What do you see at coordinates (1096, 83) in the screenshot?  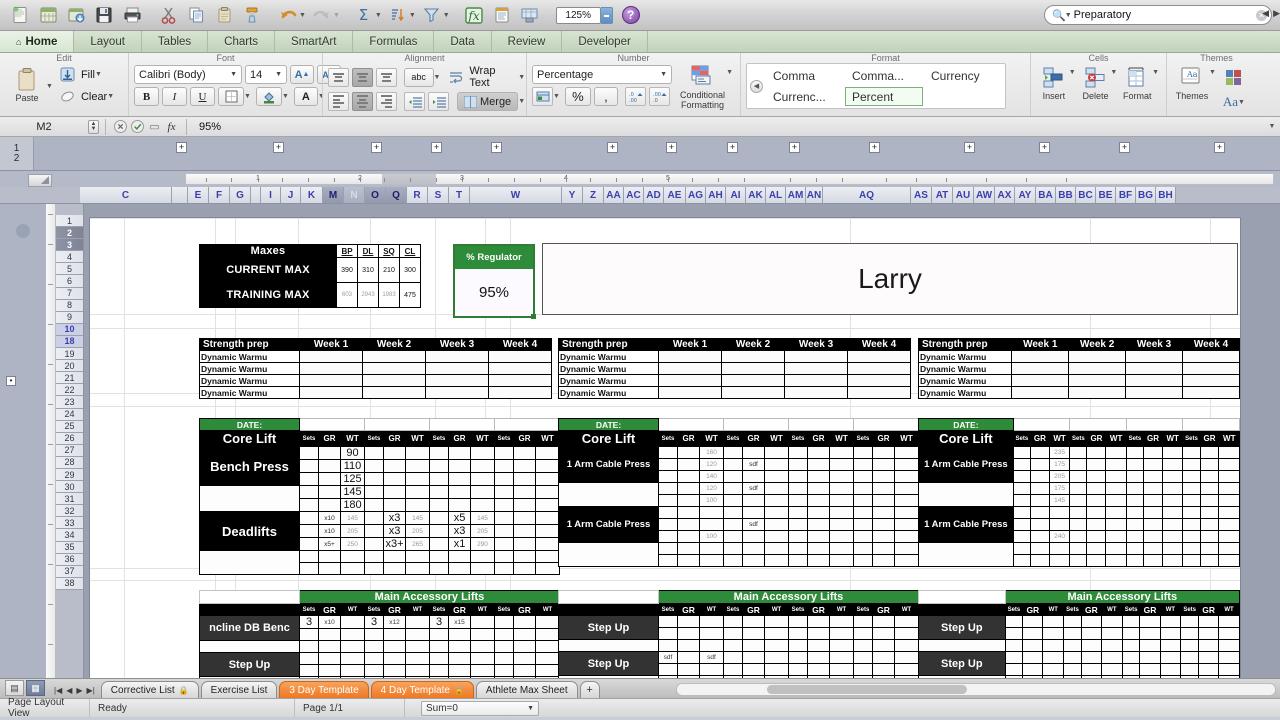 I see `delete-cells-button: Delete` at bounding box center [1096, 83].